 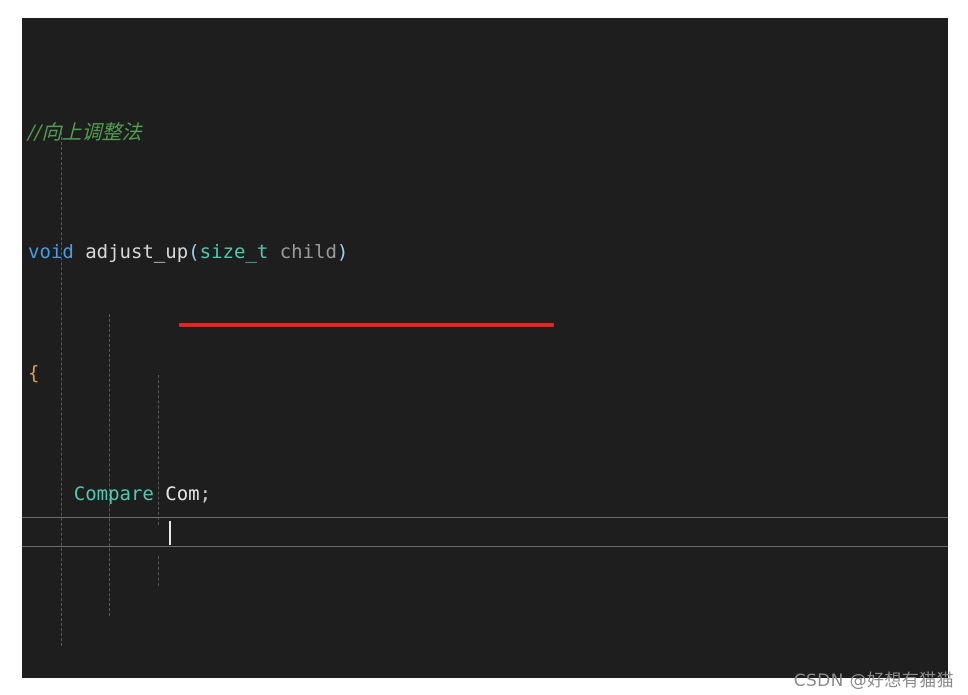 I want to click on param-child: child, so click(x=308, y=252).